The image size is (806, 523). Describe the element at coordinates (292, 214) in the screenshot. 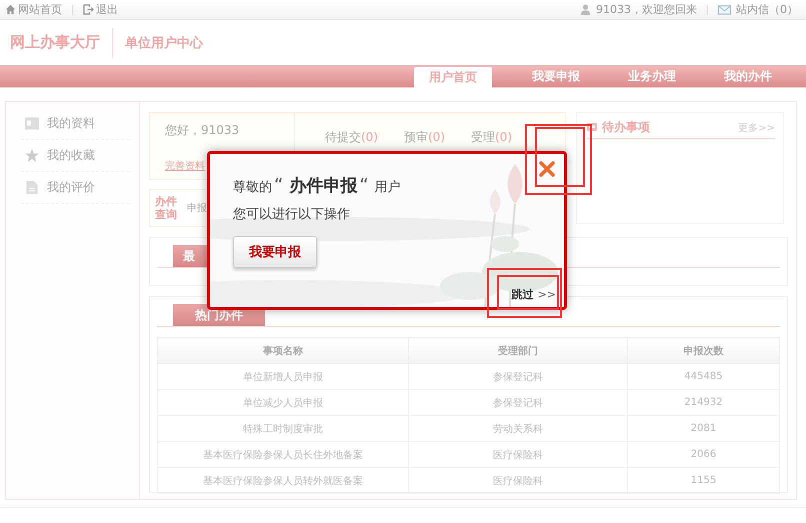

I see `dialog-message: 您可以进行以下操作` at that location.